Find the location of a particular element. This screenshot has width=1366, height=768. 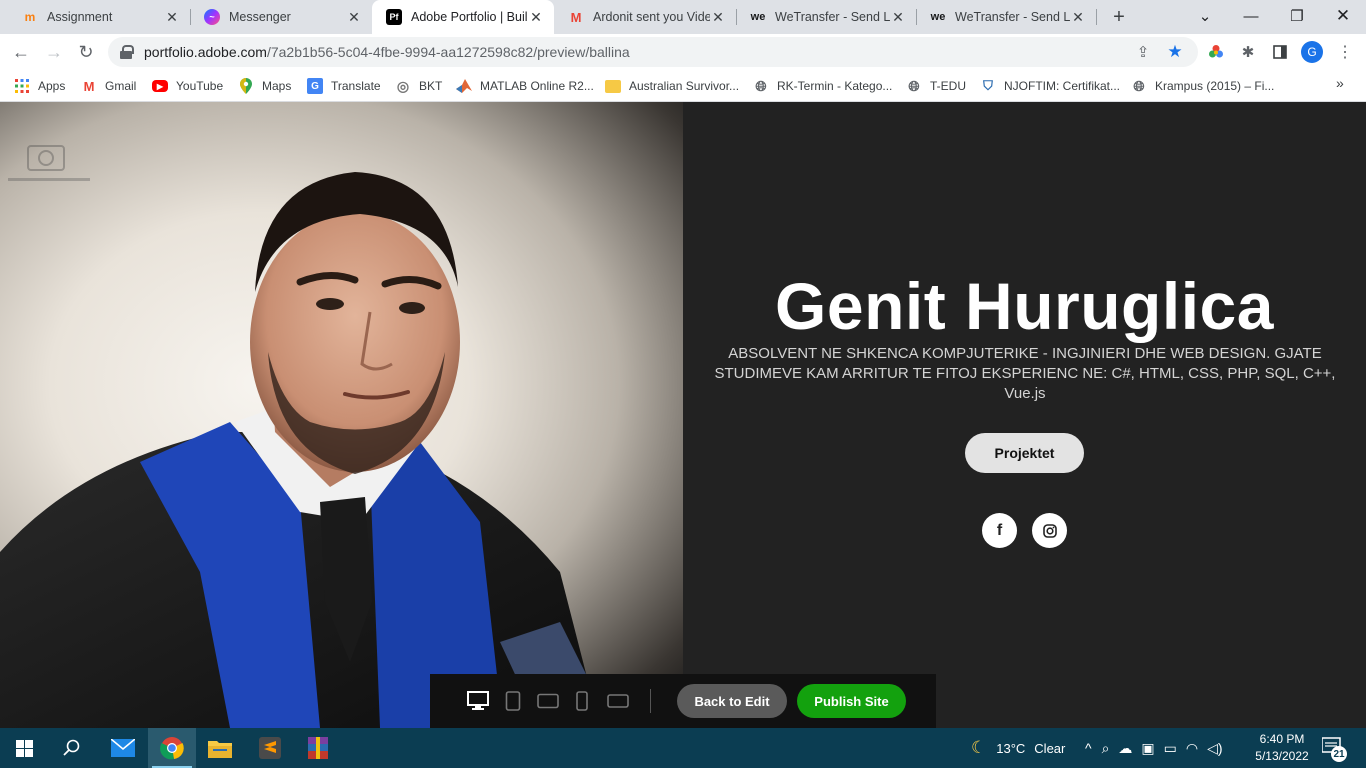

tab-search-chevron-icon: ⌄ is located at coordinates (1205, 16).